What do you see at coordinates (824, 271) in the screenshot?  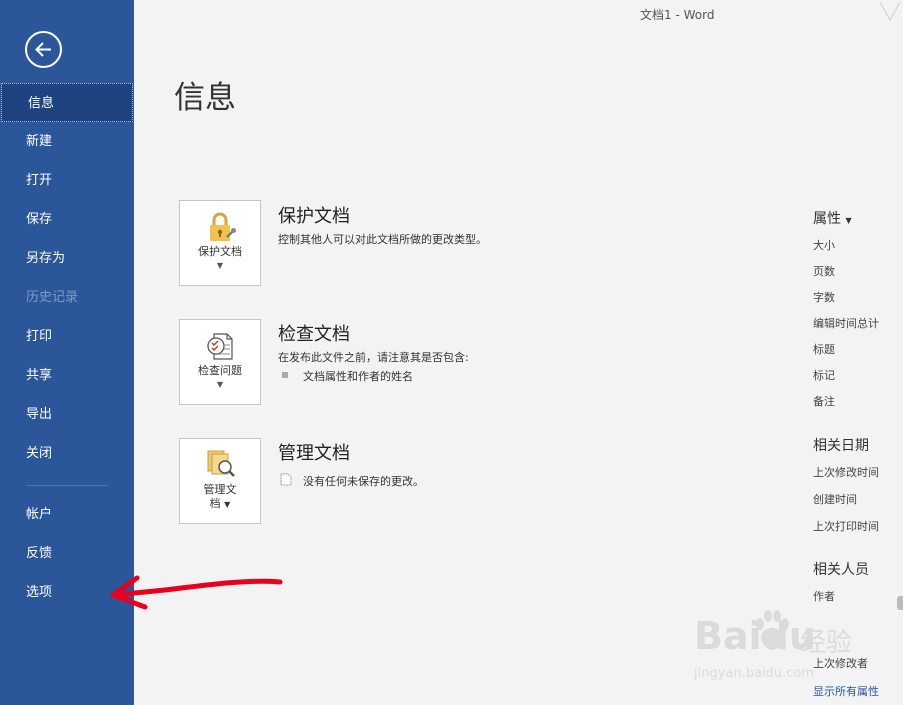 I see `prop-pages: 页数` at bounding box center [824, 271].